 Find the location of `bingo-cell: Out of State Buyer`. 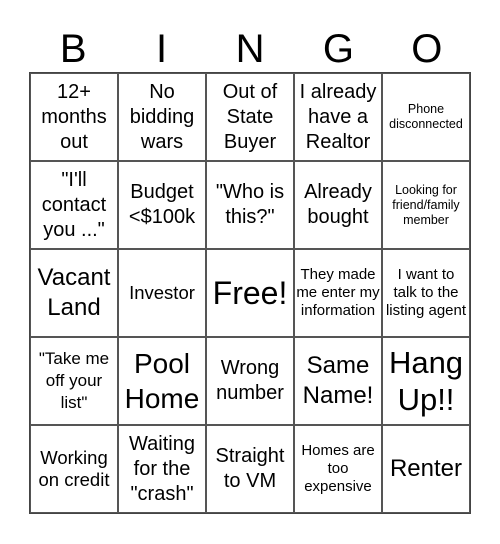

bingo-cell: Out of State Buyer is located at coordinates (250, 117).